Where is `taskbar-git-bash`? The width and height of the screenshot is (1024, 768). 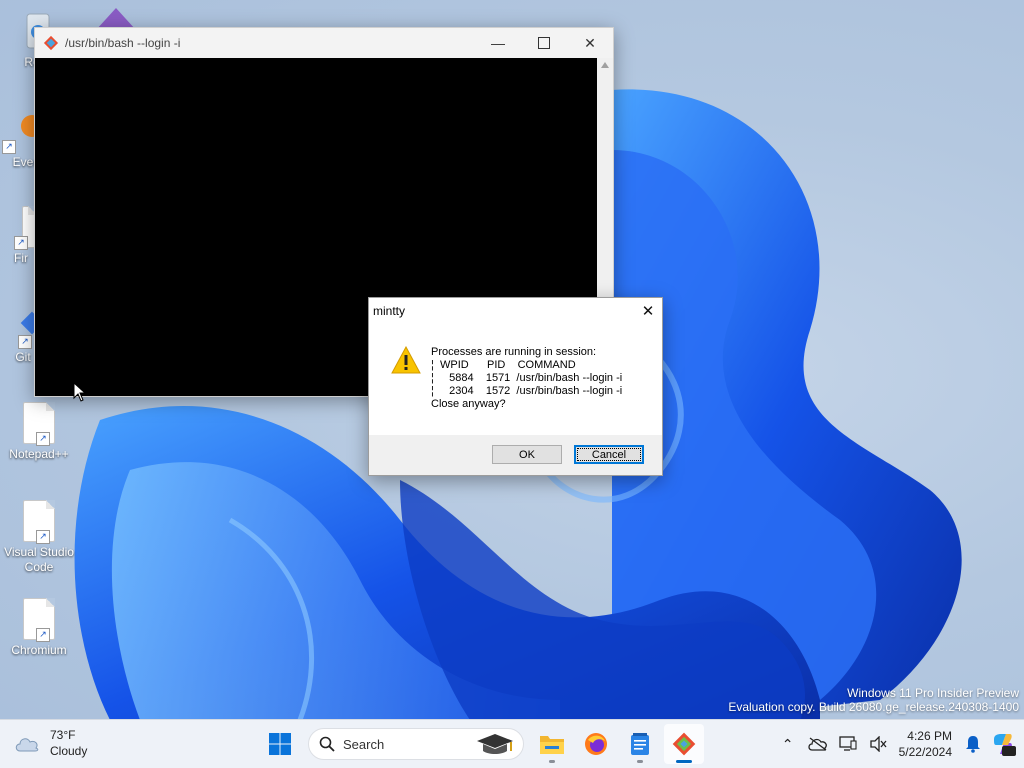
taskbar-git-bash is located at coordinates (684, 744).